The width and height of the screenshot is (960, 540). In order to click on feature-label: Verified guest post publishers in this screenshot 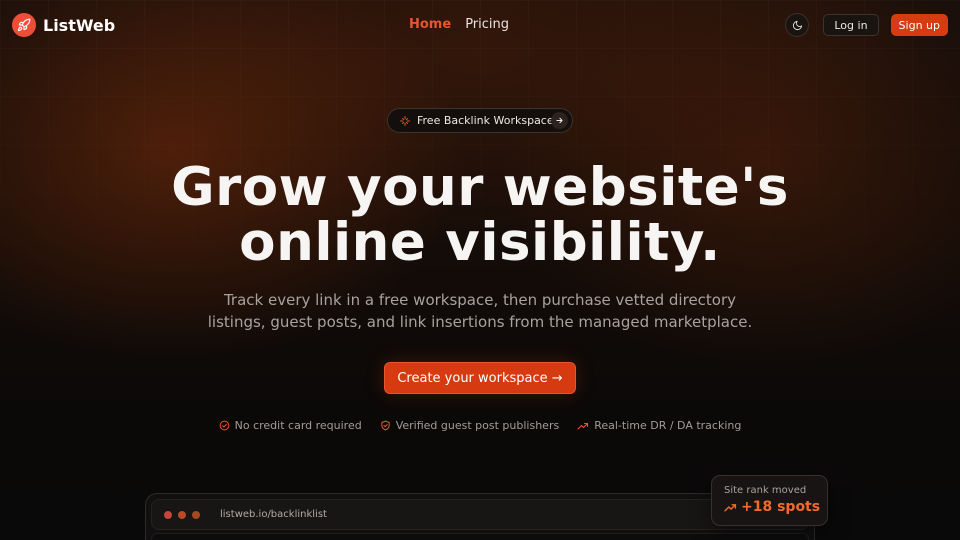, I will do `click(477, 425)`.